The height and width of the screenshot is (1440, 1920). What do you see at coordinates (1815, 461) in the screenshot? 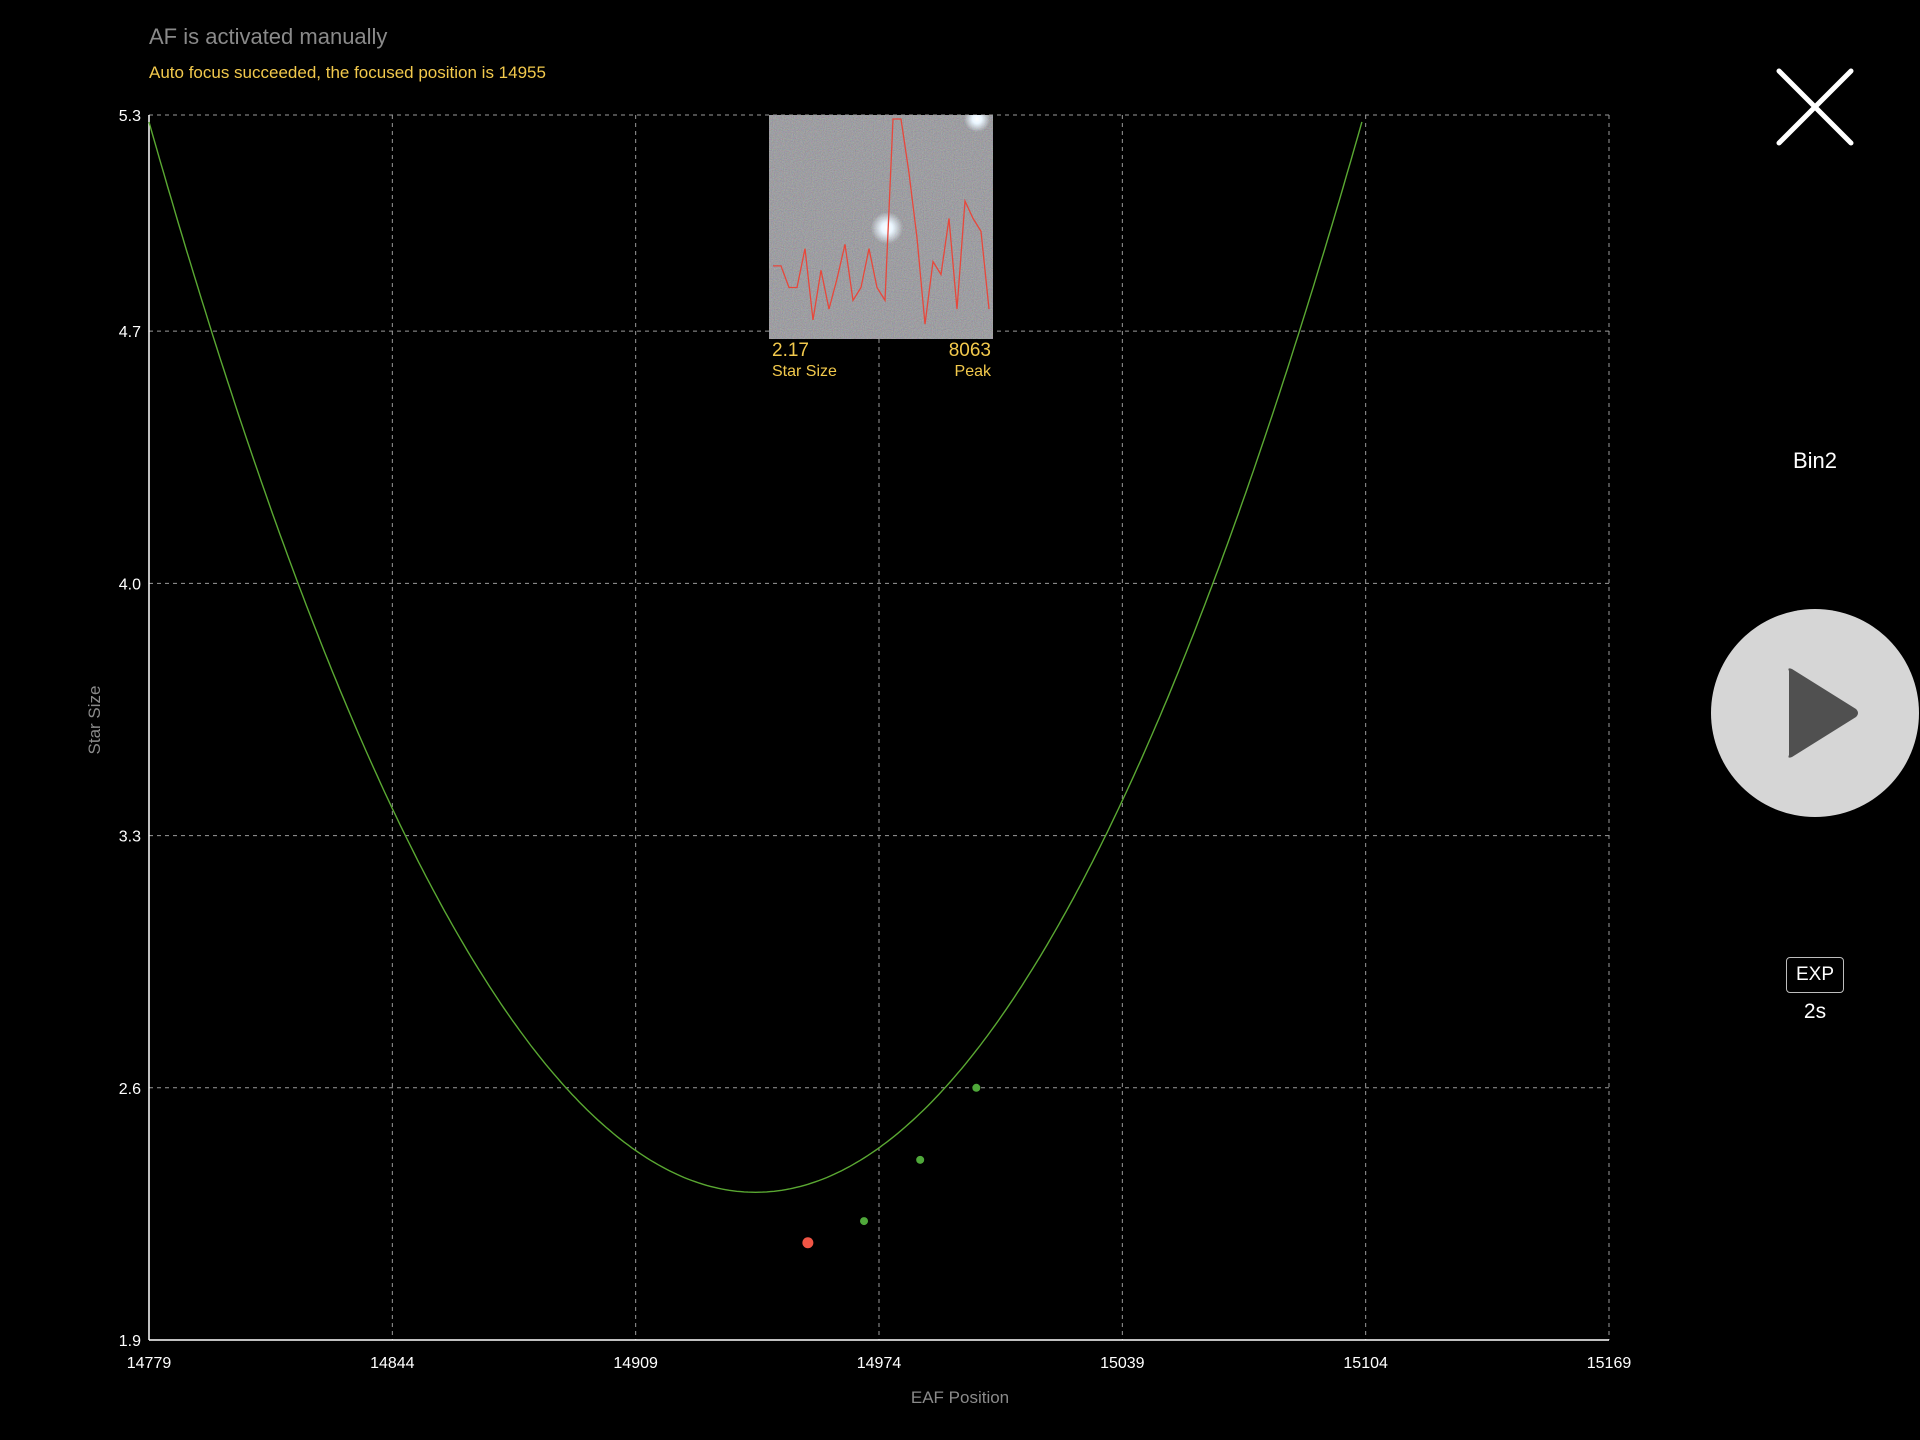
I see `binning-button: Bin2` at bounding box center [1815, 461].